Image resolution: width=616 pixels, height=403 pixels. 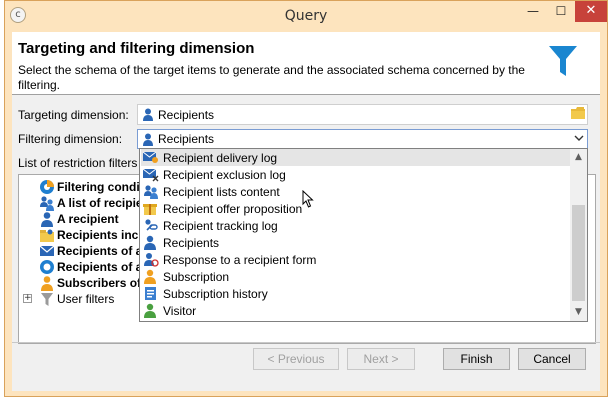 I want to click on finish-button: Finish, so click(x=476, y=359).